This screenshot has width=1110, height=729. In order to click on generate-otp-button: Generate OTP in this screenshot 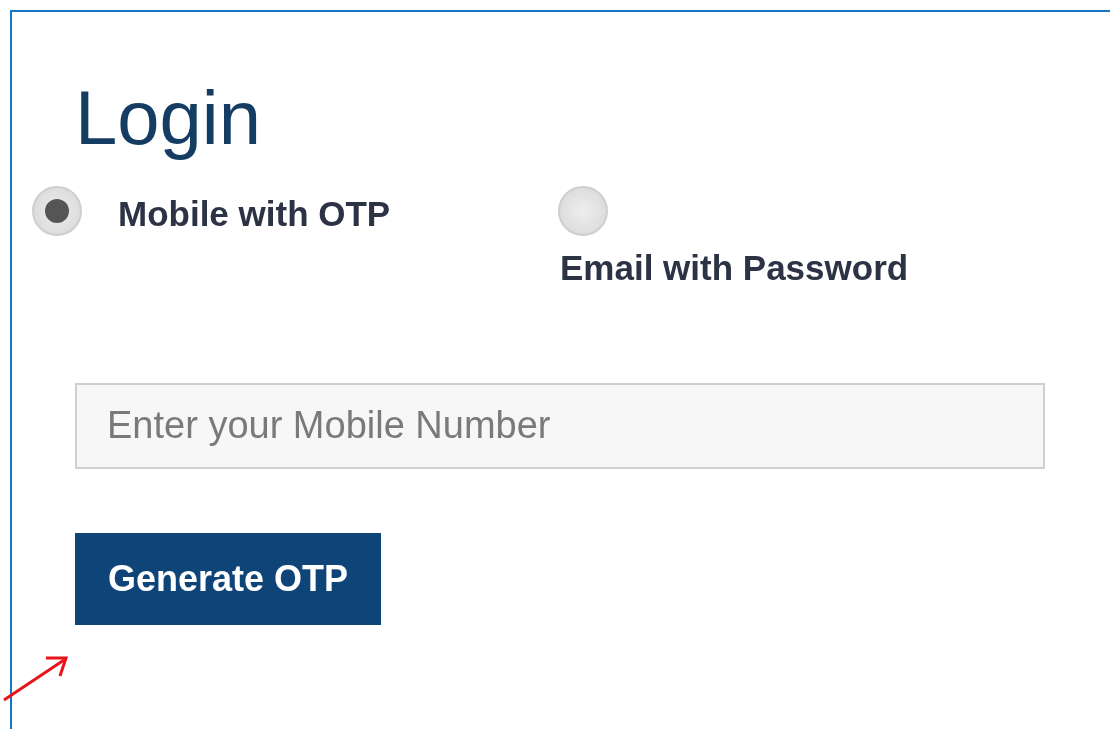, I will do `click(228, 578)`.